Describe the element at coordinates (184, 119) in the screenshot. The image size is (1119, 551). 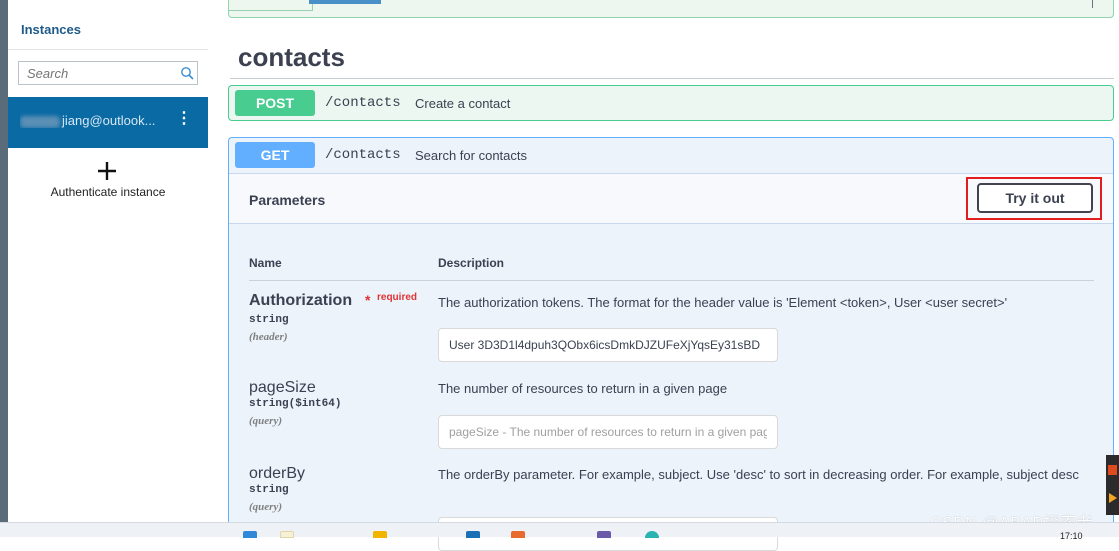
I see `more-options-icon: ⋮` at that location.